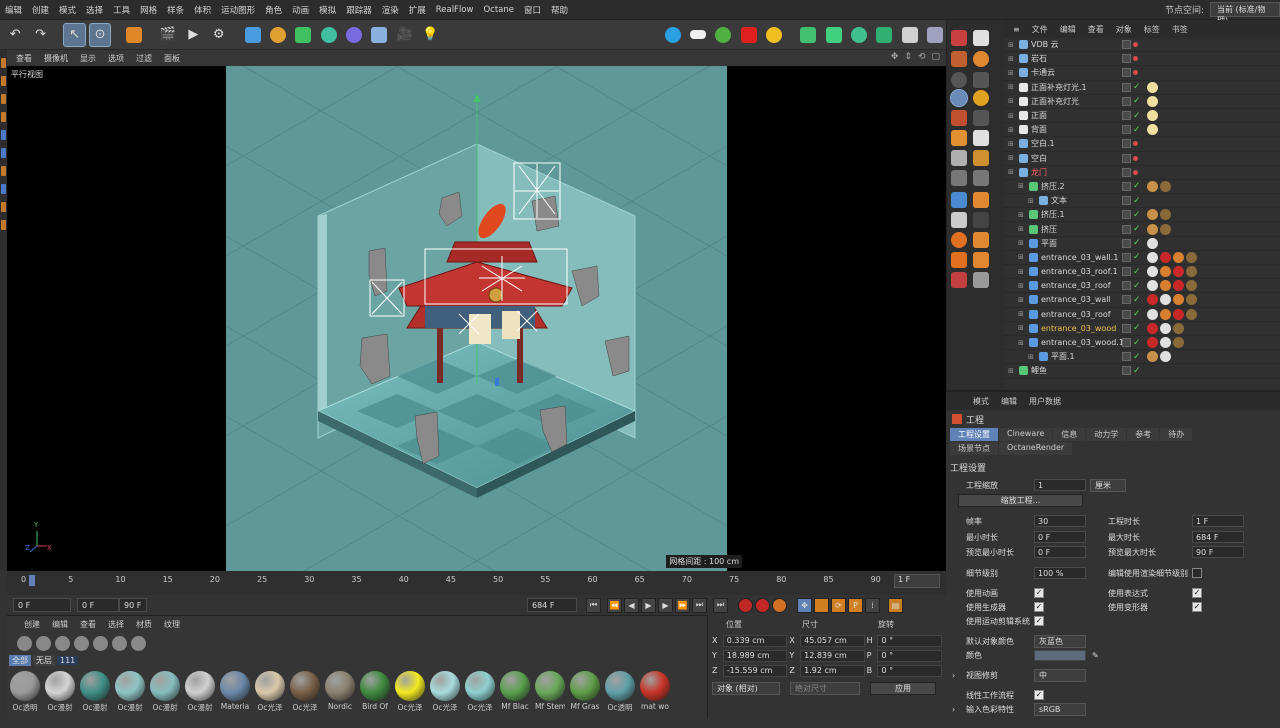 The image size is (1280, 728). Describe the element at coordinates (720, 605) in the screenshot. I see `go-last-icon: ⏭` at that location.